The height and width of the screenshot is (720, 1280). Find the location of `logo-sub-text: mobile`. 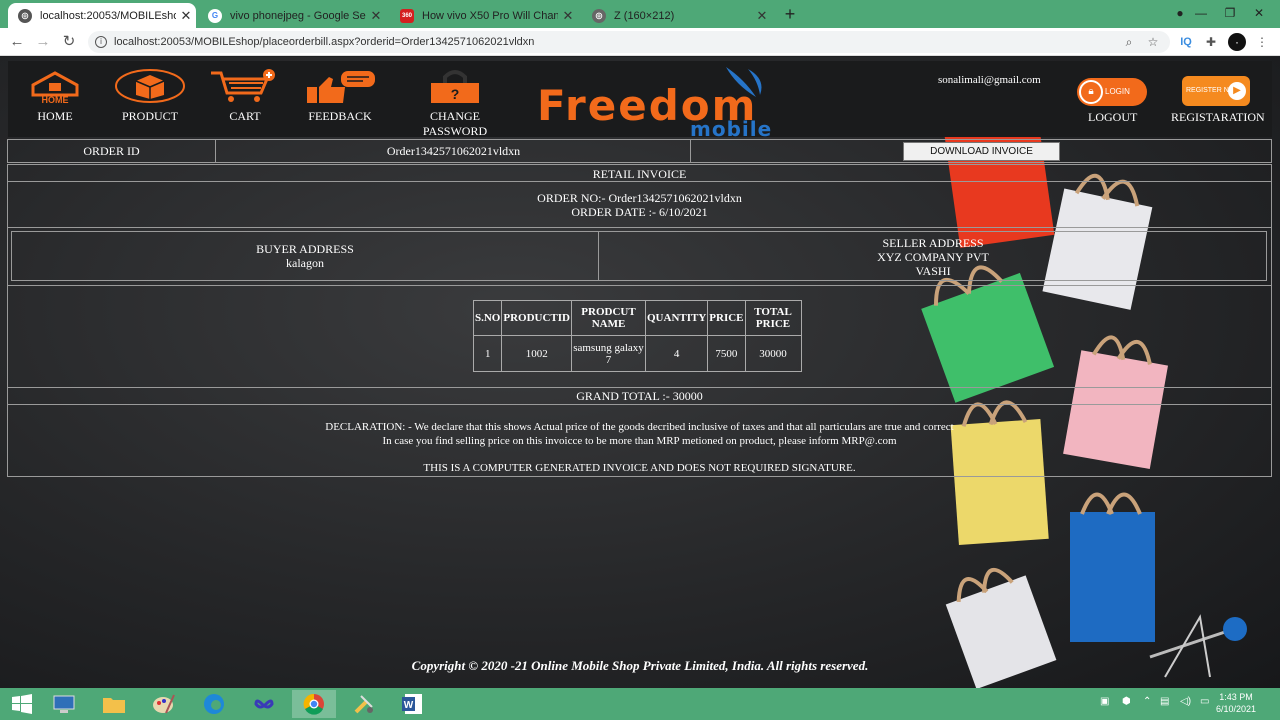

logo-sub-text: mobile is located at coordinates (731, 129).